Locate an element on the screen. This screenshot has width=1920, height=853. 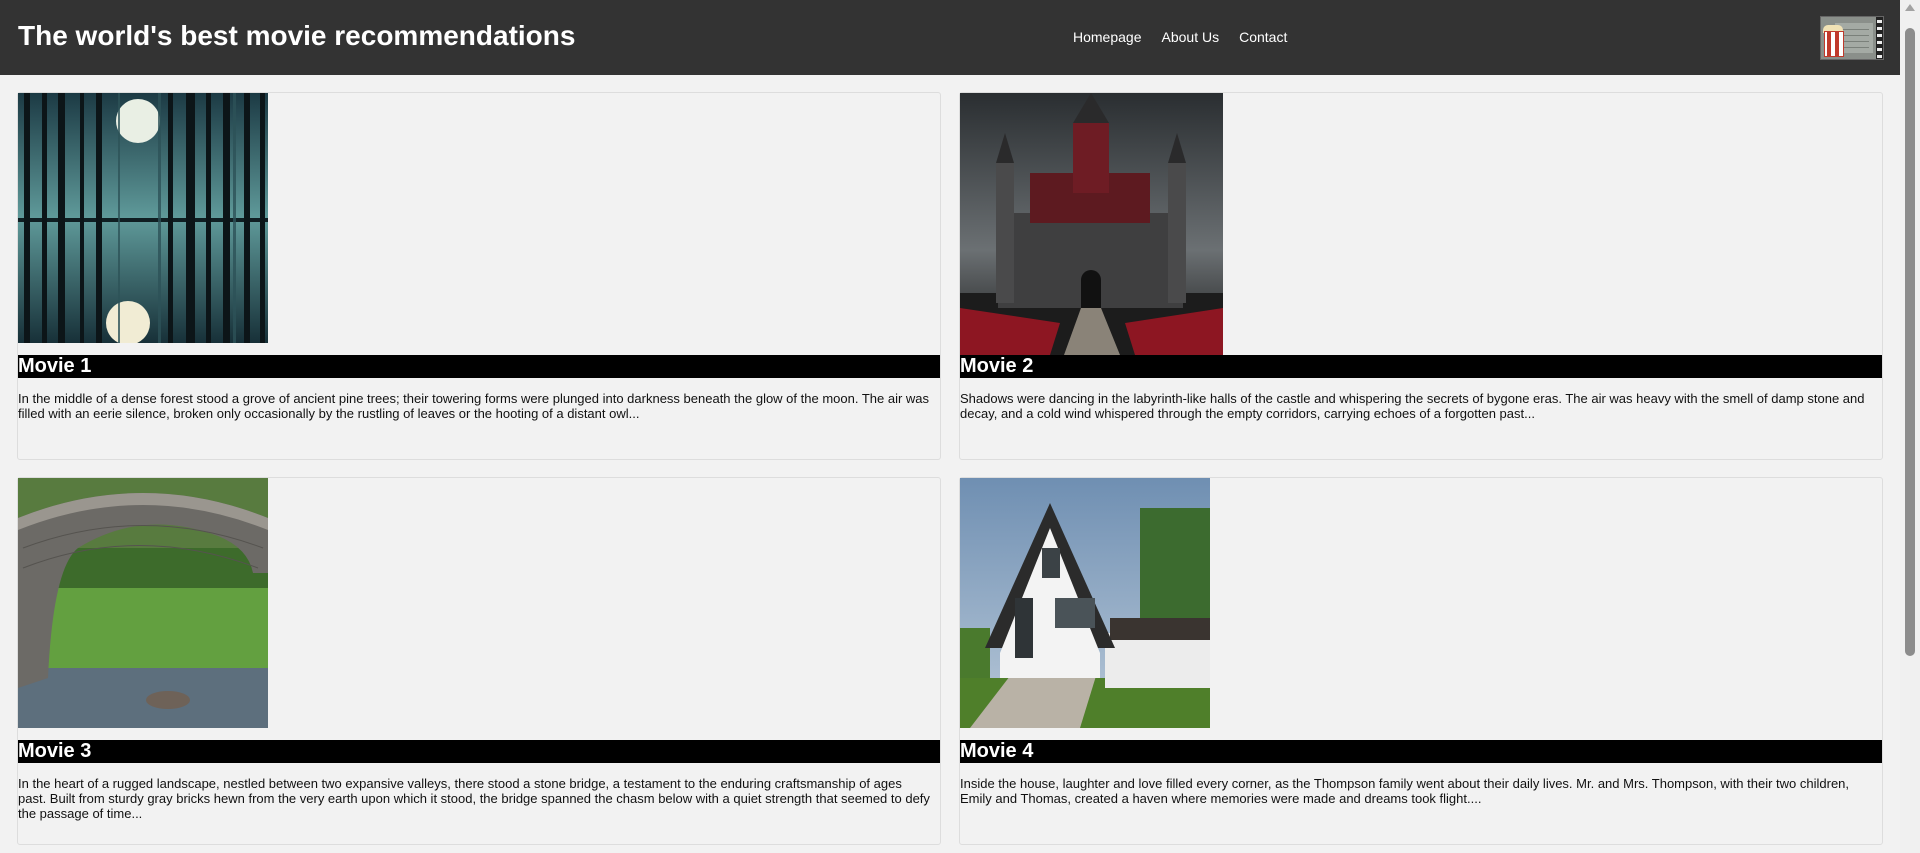
nav-homepage: Homepage is located at coordinates (1107, 37).